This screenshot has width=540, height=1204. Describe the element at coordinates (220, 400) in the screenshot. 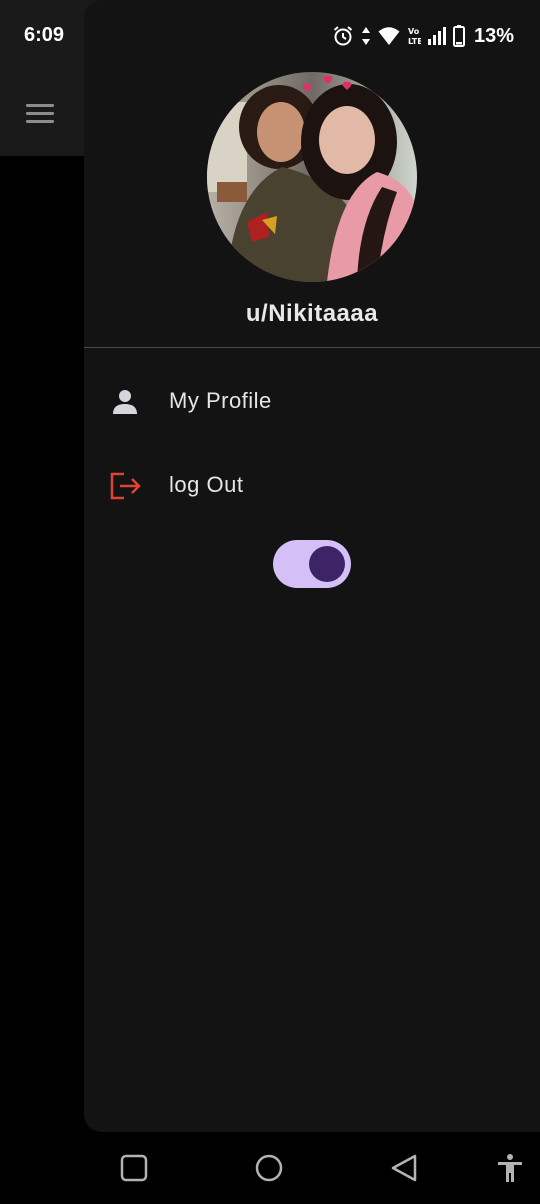

I see `menu-item-label: My Profile` at that location.